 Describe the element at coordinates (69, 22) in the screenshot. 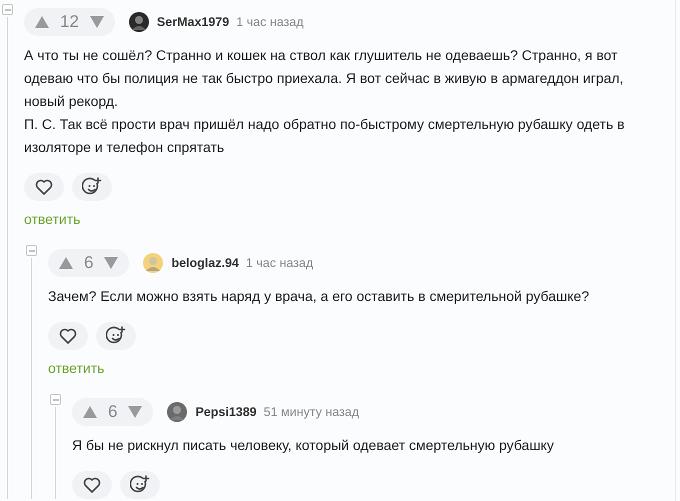

I see `vote-count: 12` at that location.